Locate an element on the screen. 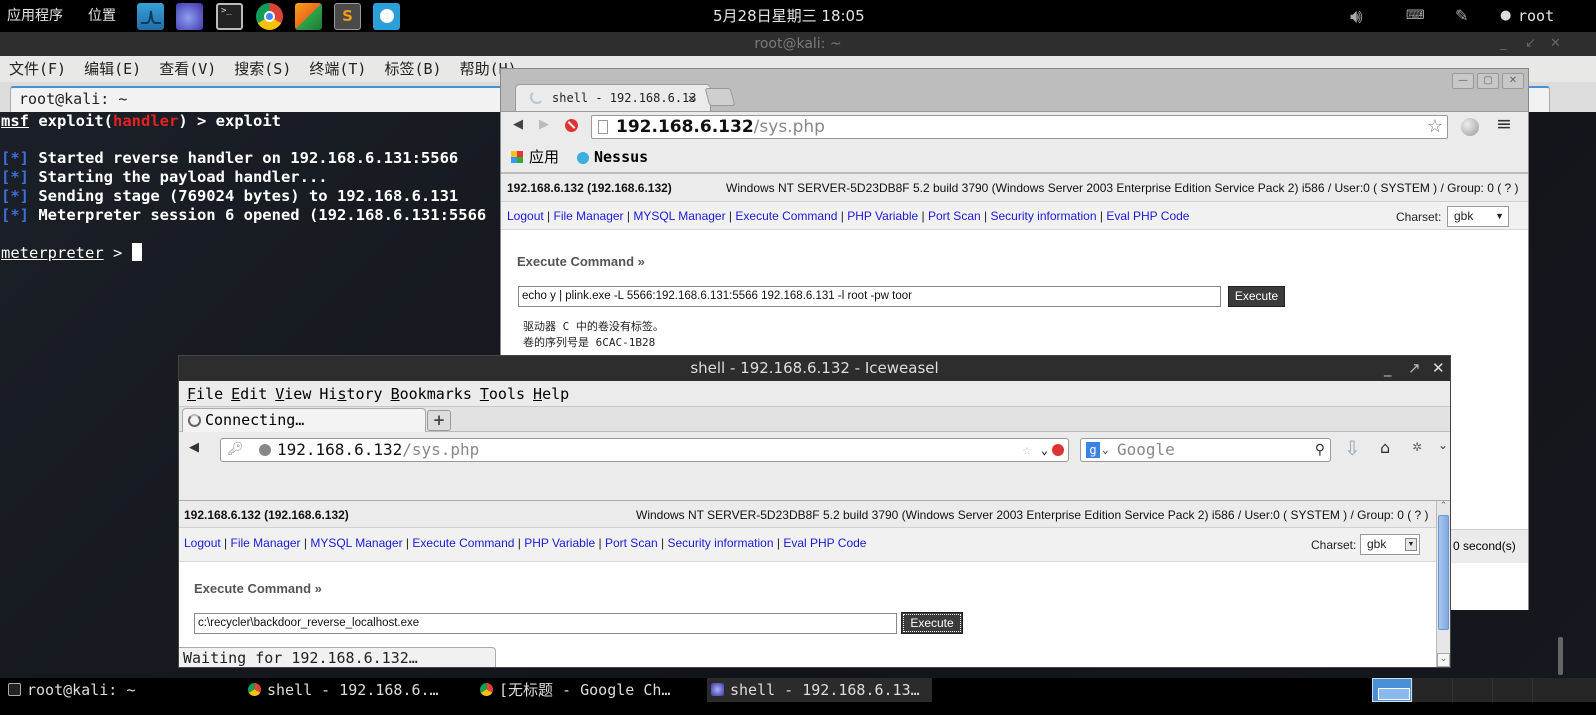  menu-search: 搜索(S) is located at coordinates (262, 69).